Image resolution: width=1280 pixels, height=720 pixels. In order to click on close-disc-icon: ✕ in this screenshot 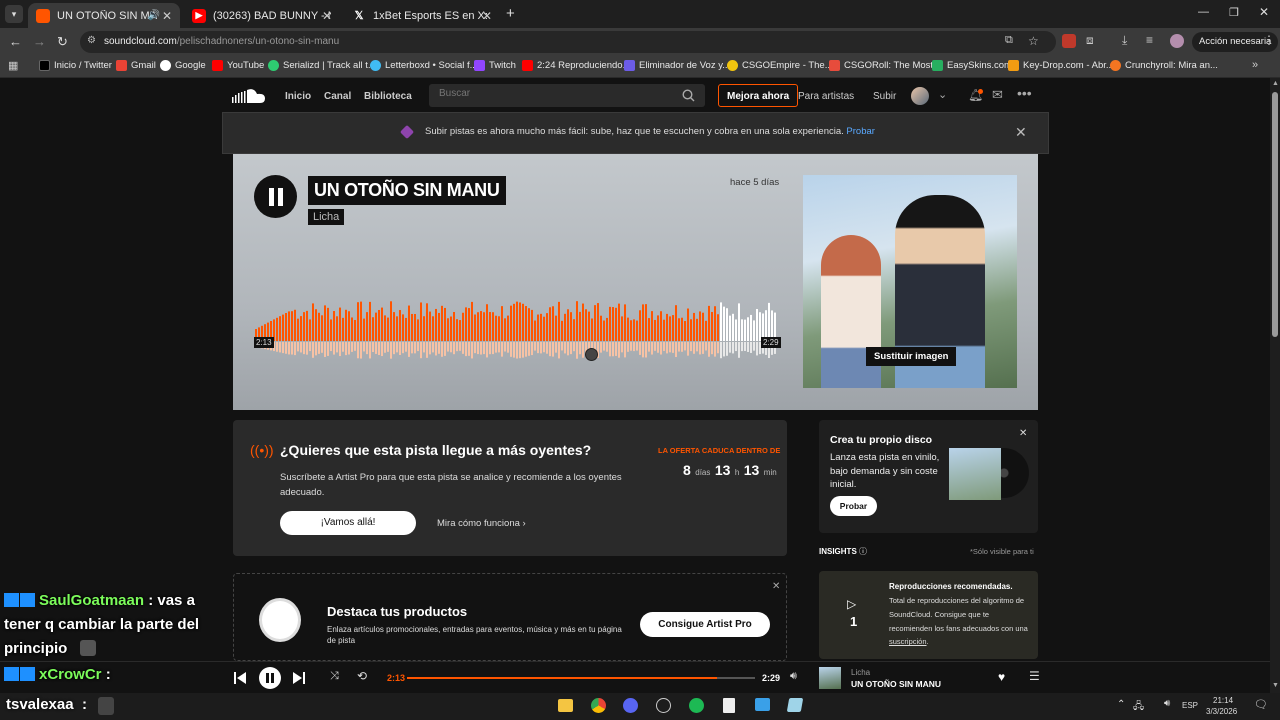, I will do `click(1023, 433)`.